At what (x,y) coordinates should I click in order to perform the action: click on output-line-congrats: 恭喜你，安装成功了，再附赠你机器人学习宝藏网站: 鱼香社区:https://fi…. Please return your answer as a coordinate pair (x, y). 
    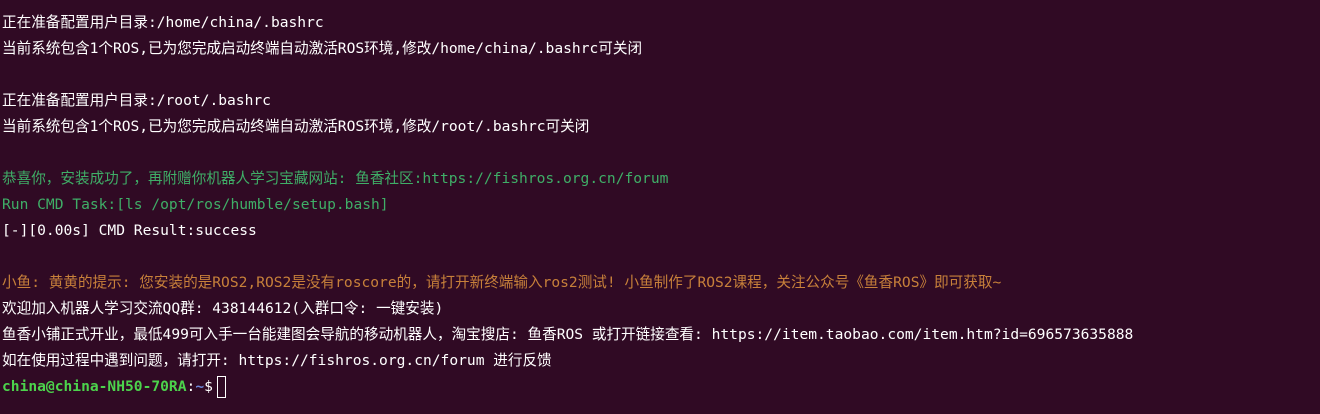
    Looking at the image, I should click on (335, 178).